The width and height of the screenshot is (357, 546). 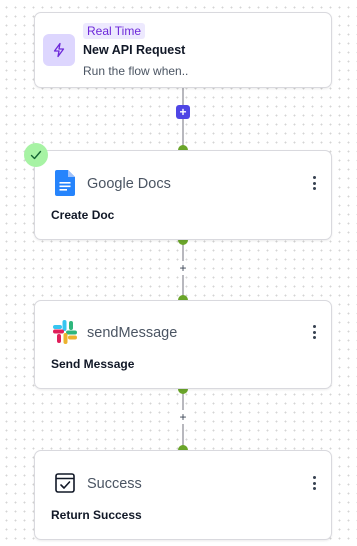 What do you see at coordinates (183, 344) in the screenshot?
I see `step-card-send-message: sendMessage Send Message` at bounding box center [183, 344].